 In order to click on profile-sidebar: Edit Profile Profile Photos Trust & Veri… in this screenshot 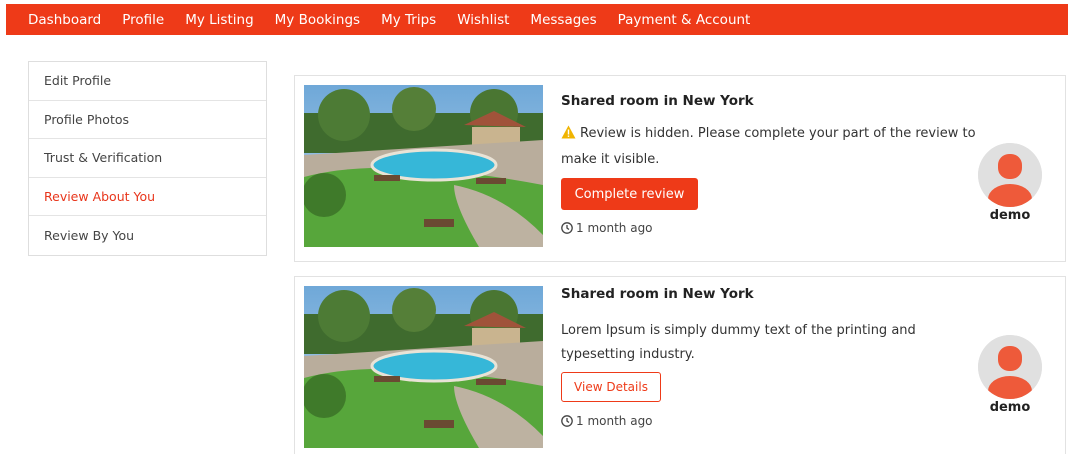, I will do `click(147, 158)`.